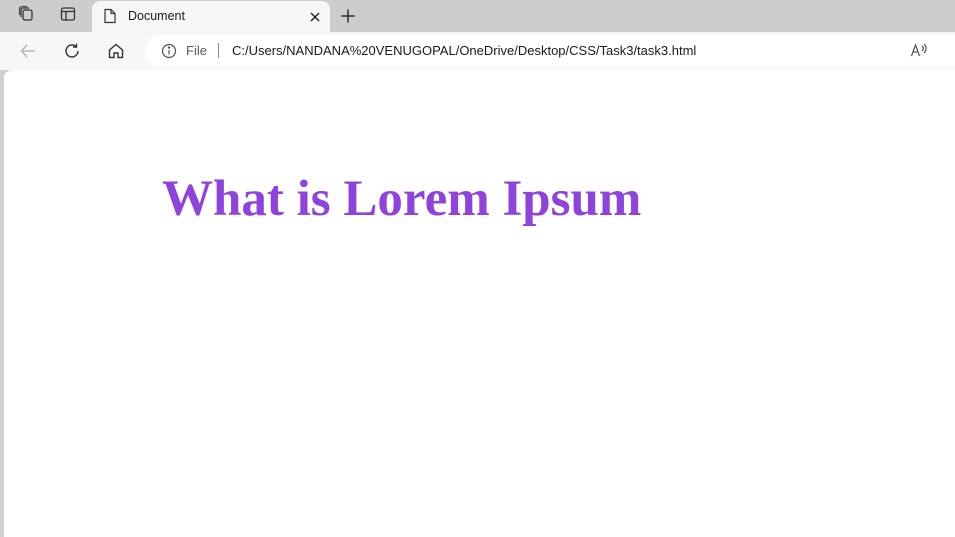 The height and width of the screenshot is (537, 955). What do you see at coordinates (919, 50) in the screenshot?
I see `read-aloud-icon` at bounding box center [919, 50].